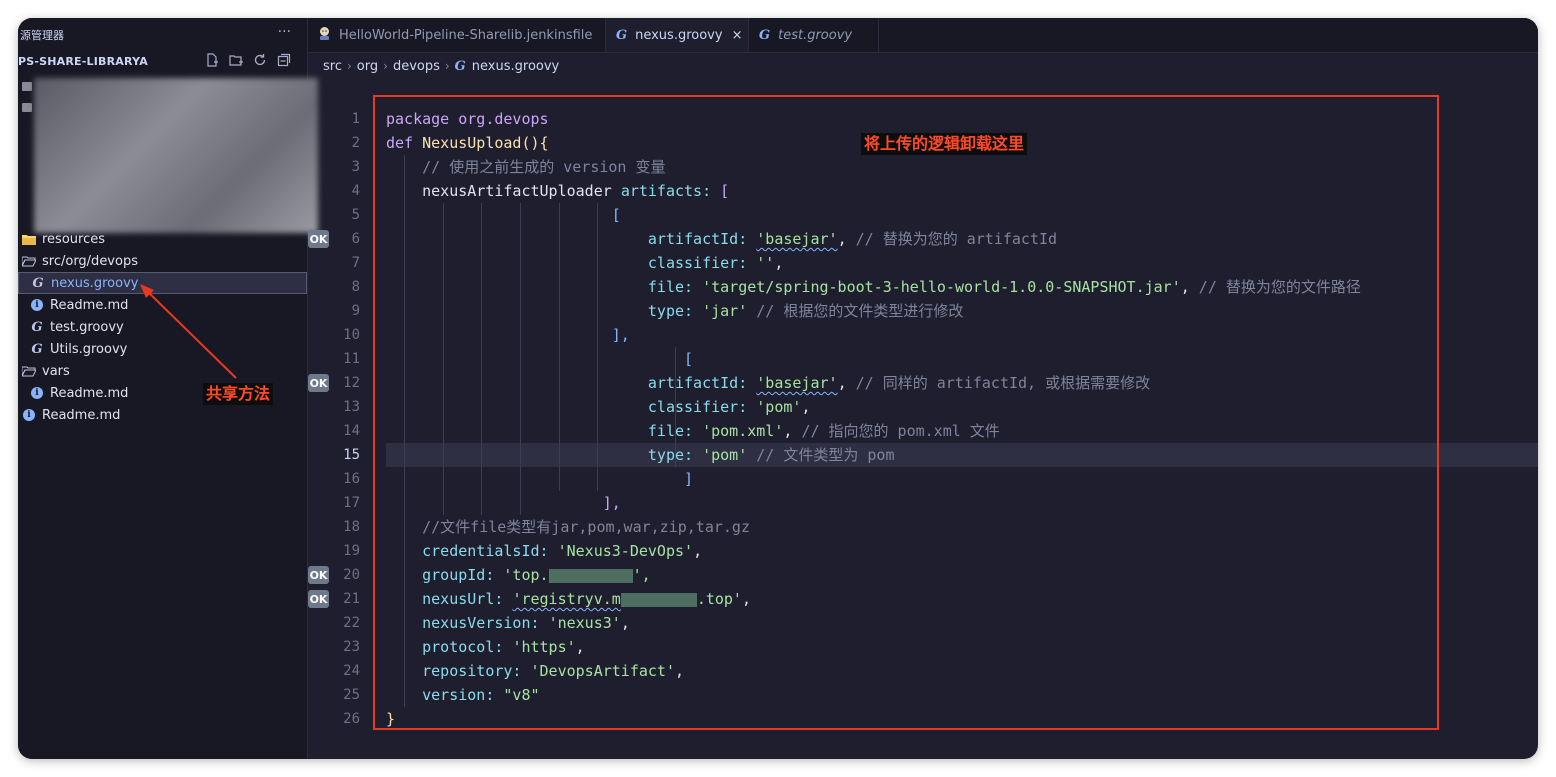 The image size is (1556, 777). What do you see at coordinates (42, 35) in the screenshot?
I see `explorer-title: 源管理器` at bounding box center [42, 35].